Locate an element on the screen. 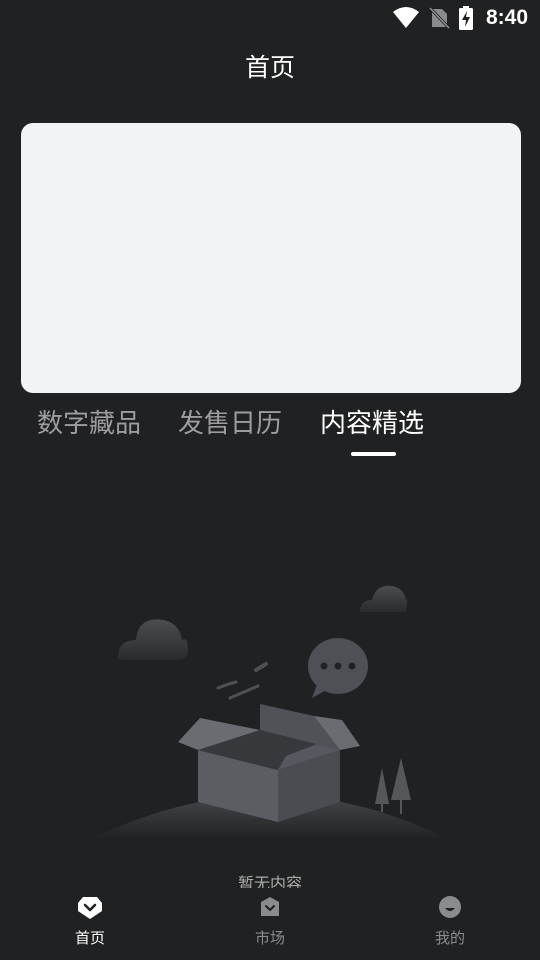  nav-label-home: 首页 is located at coordinates (89, 938).